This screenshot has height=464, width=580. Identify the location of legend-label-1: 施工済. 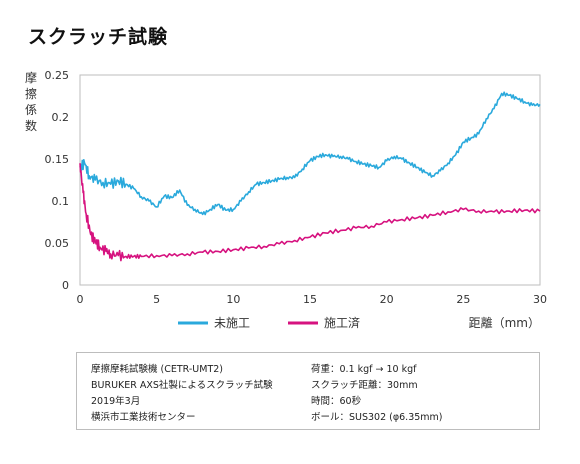
(342, 322).